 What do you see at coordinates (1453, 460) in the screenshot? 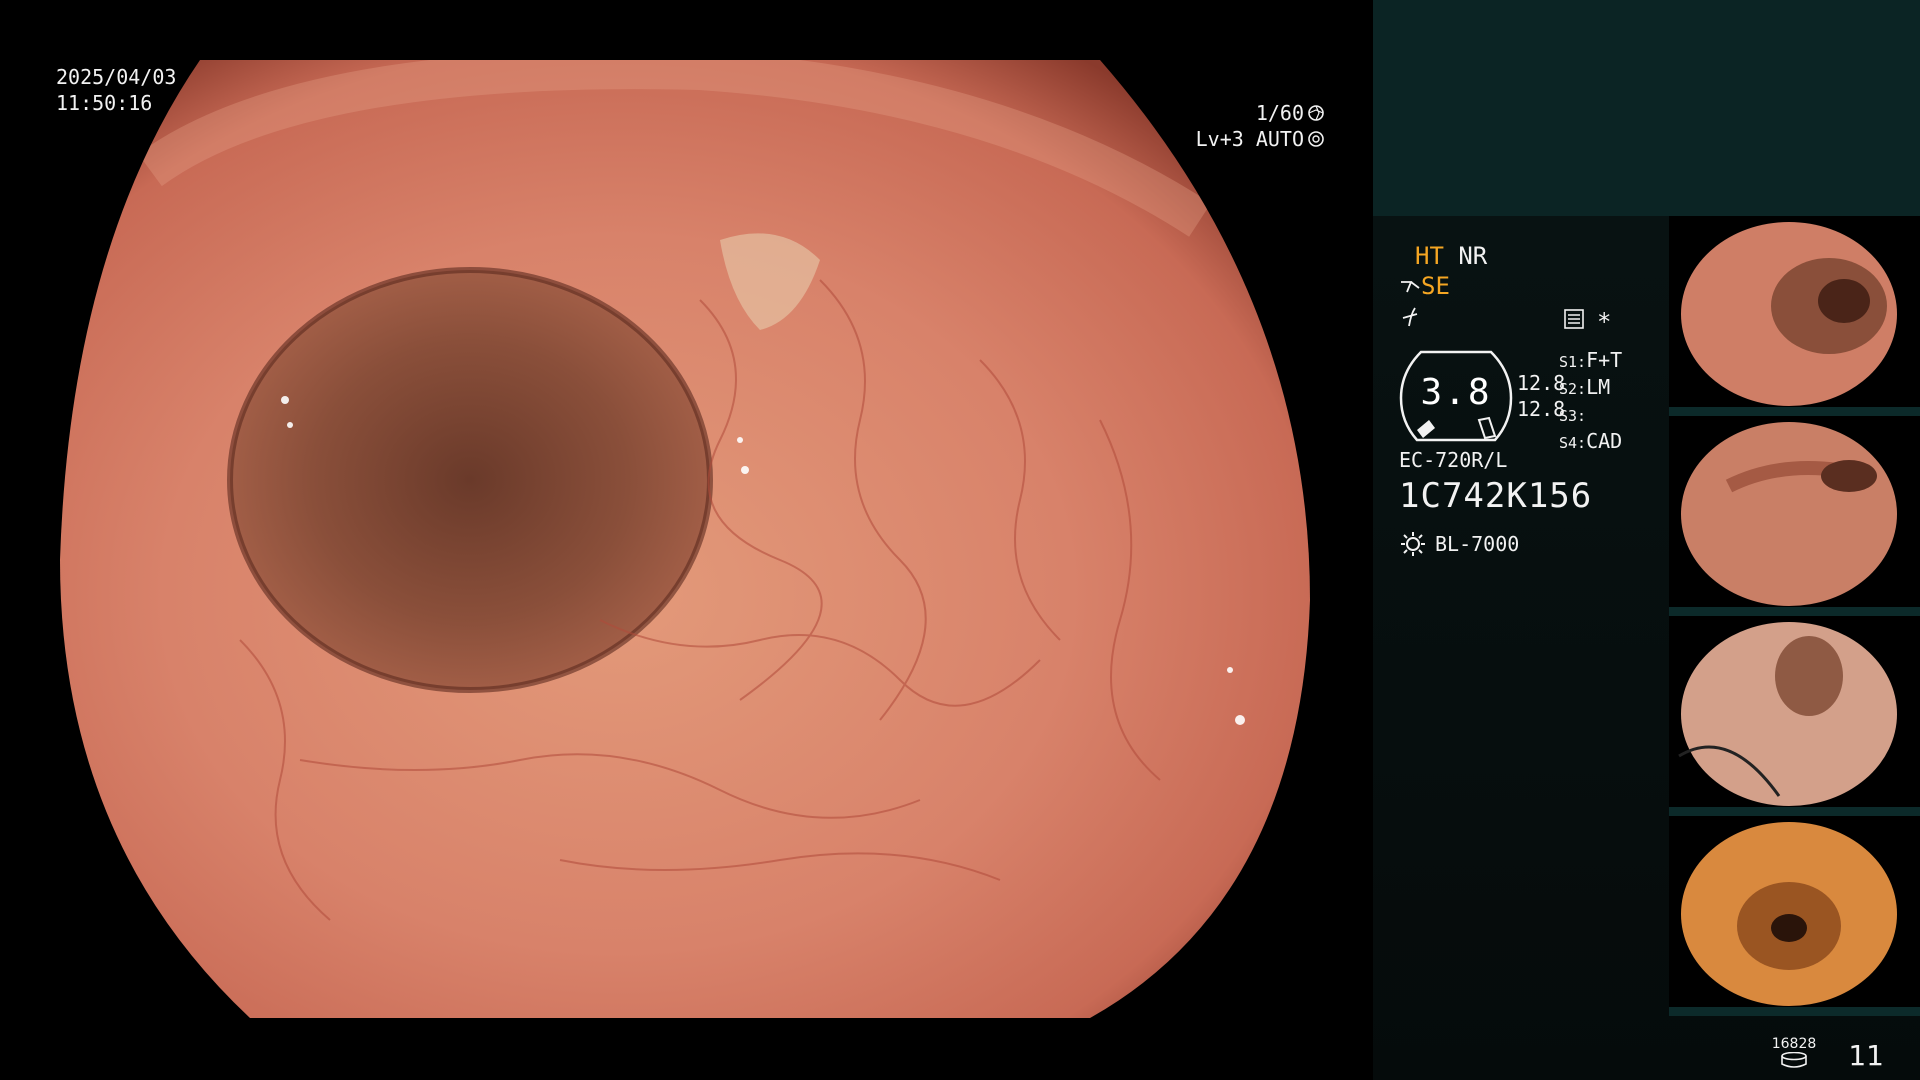
I see `scope-model: EC-720R/L` at bounding box center [1453, 460].